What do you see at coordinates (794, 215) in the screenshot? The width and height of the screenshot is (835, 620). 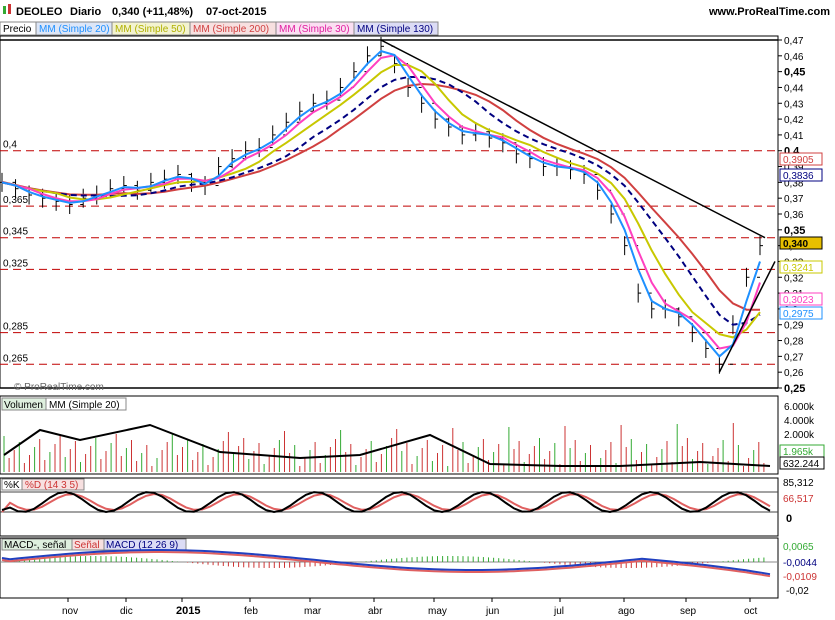 I see `y-tick-label: 0,36` at bounding box center [794, 215].